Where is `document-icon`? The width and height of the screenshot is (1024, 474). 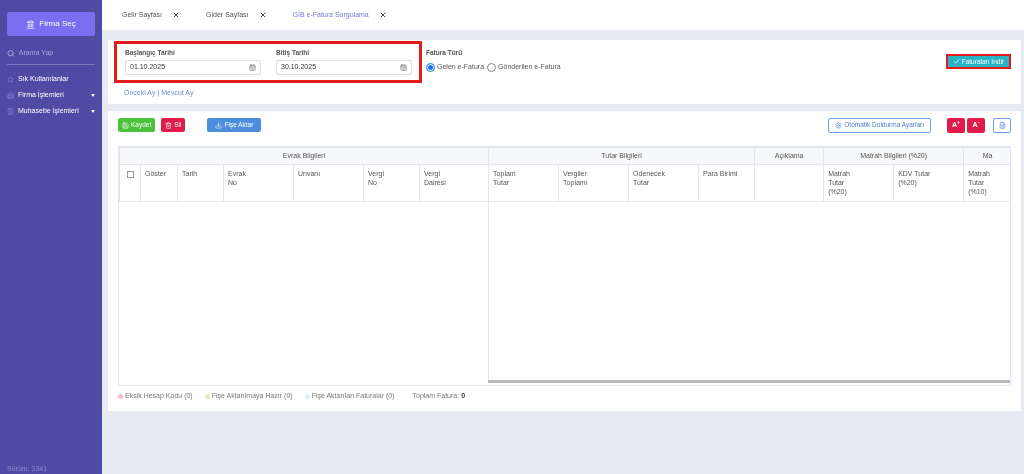 document-icon is located at coordinates (1002, 125).